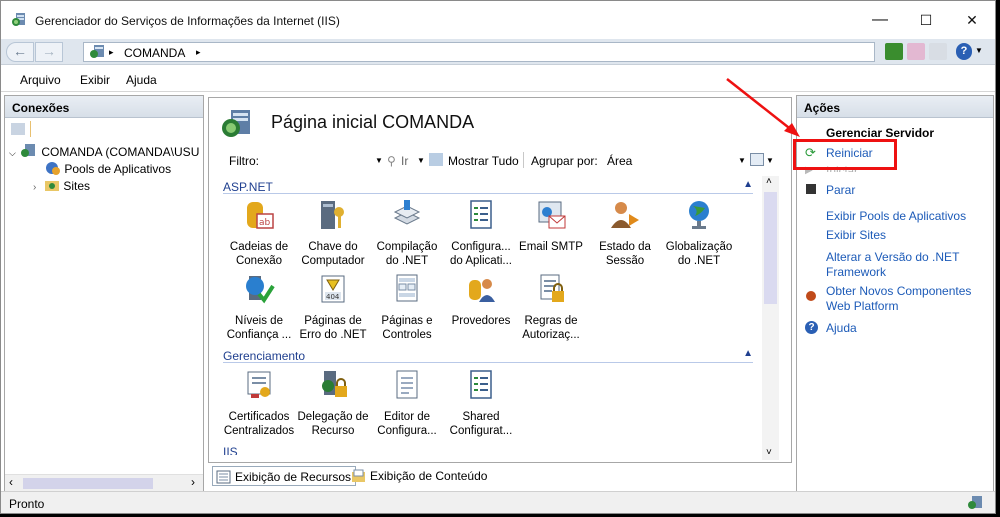  I want to click on address-bar: ← → ▸ COMANDA ▸ ? ▼, so click(498, 52).